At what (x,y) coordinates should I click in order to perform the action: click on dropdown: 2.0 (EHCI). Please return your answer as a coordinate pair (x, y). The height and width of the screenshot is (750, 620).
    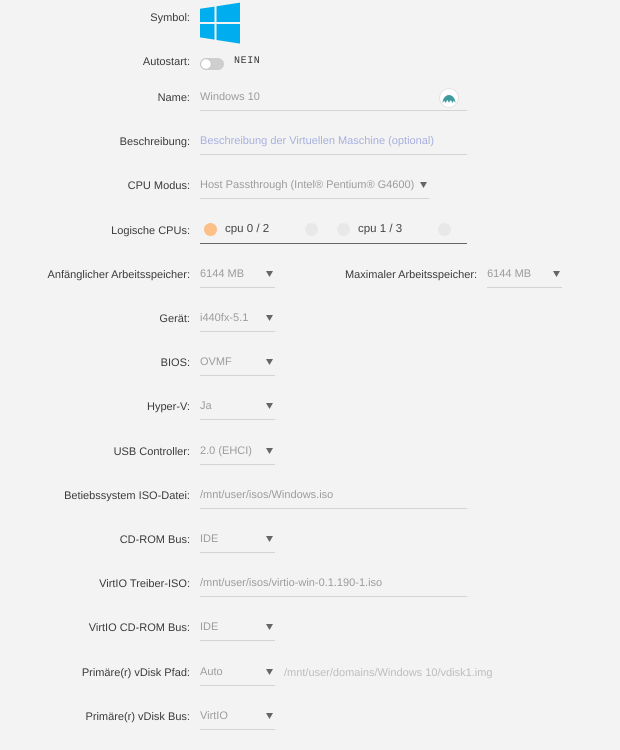
    Looking at the image, I should click on (237, 451).